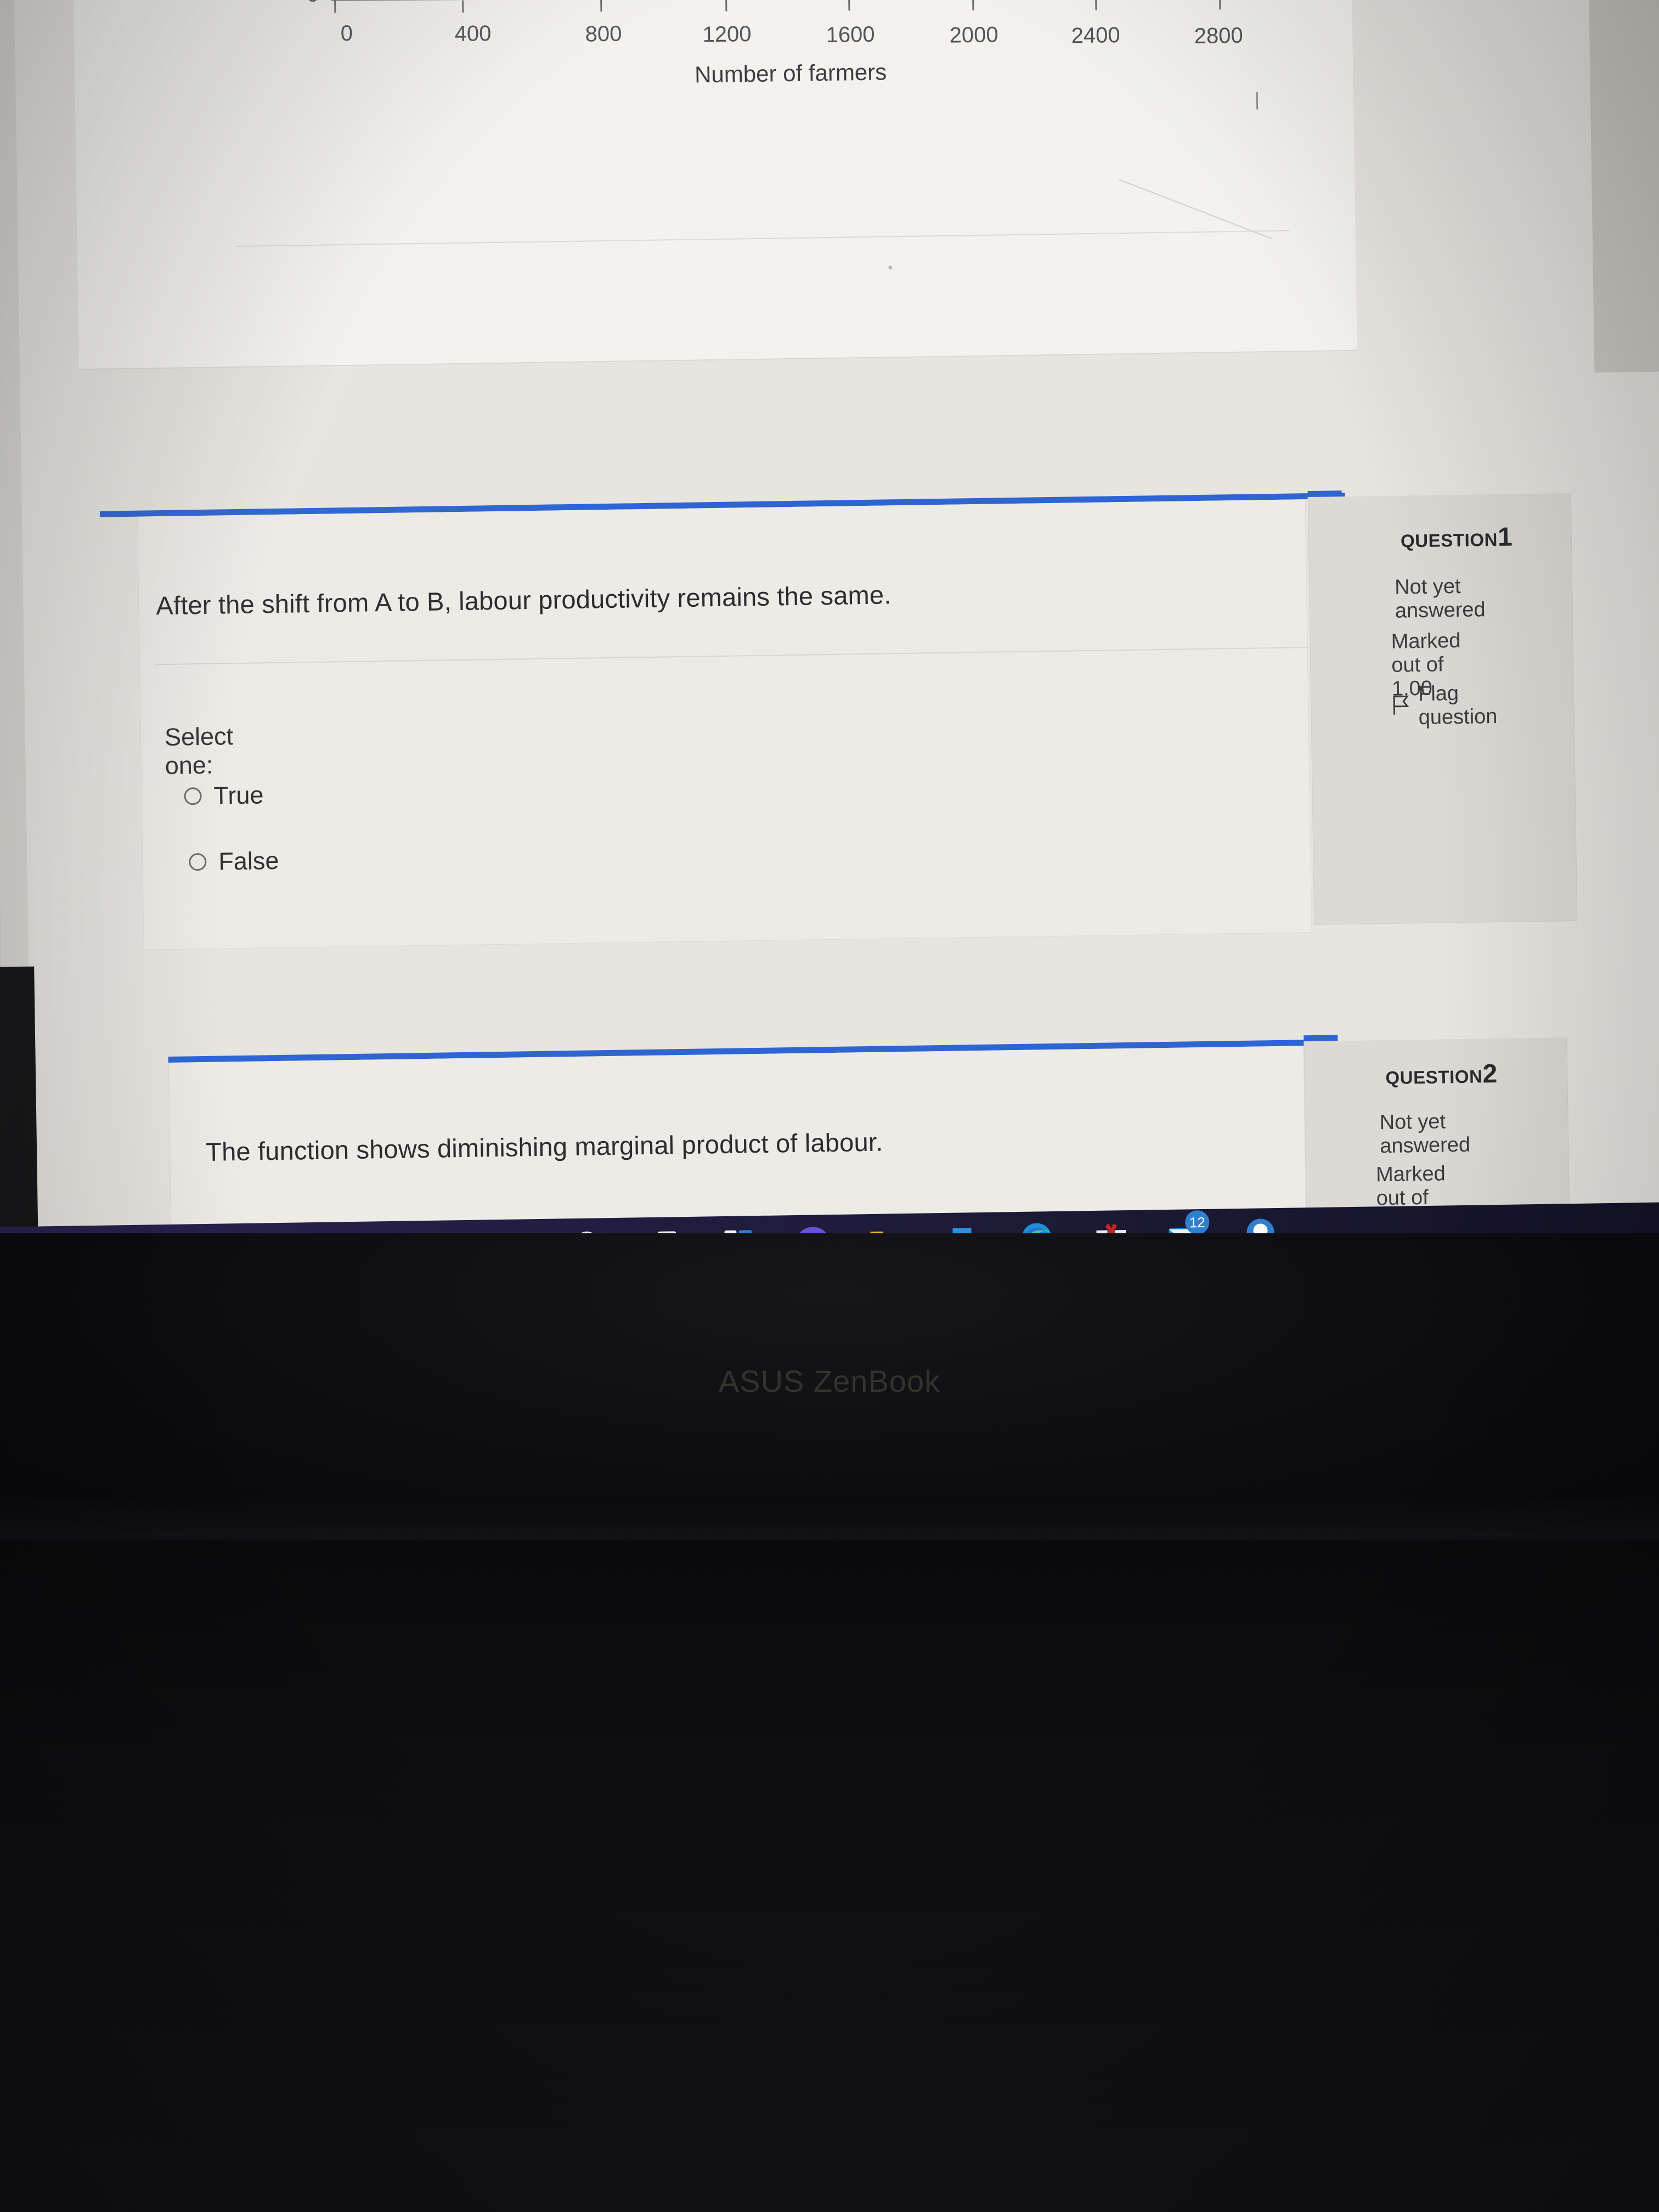  I want to click on radio-false, so click(198, 862).